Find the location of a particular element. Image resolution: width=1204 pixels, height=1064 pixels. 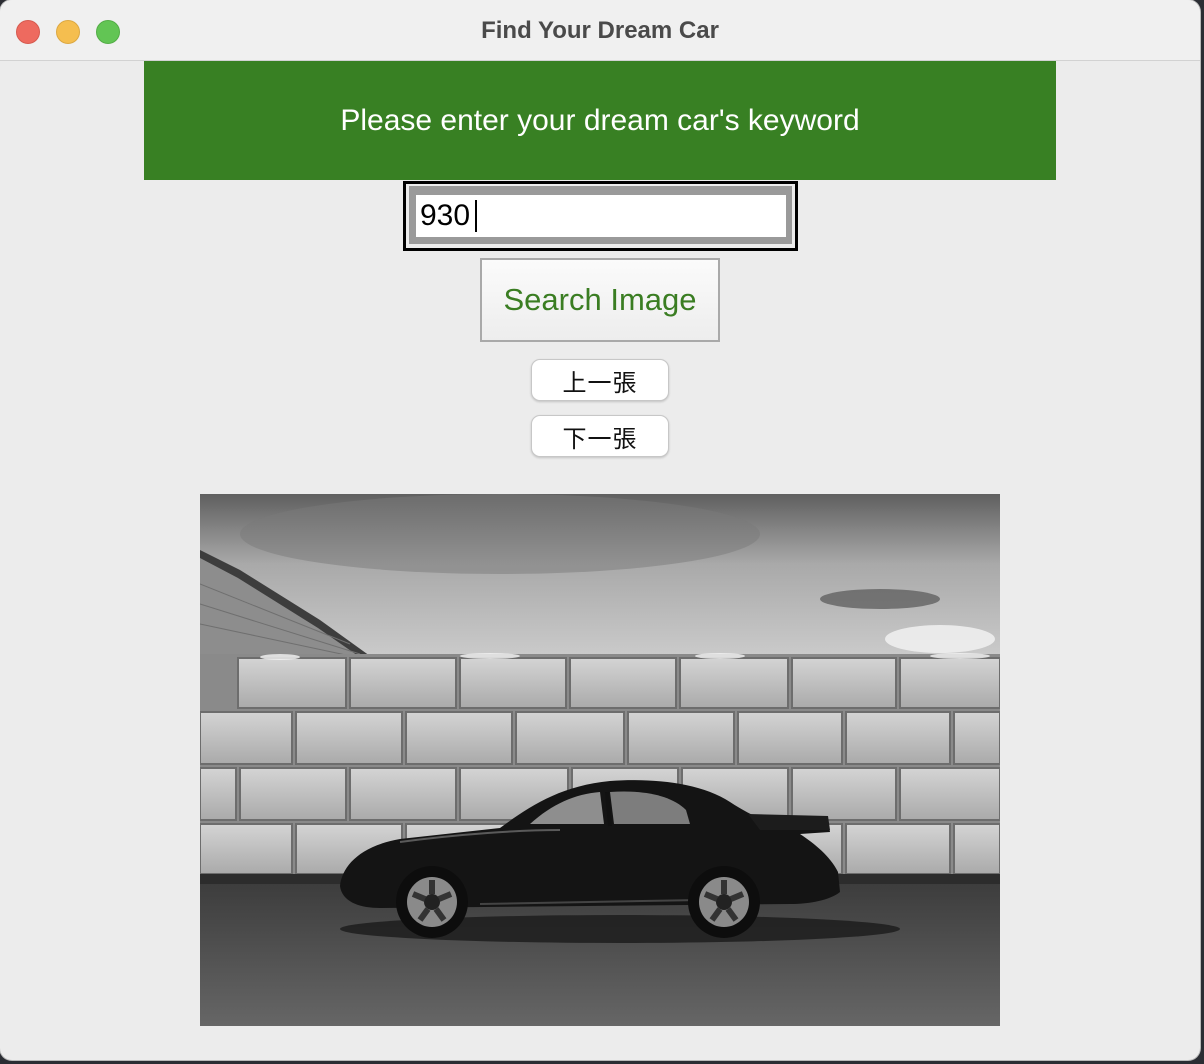

next-image-button-label: 下一張 is located at coordinates (600, 438).